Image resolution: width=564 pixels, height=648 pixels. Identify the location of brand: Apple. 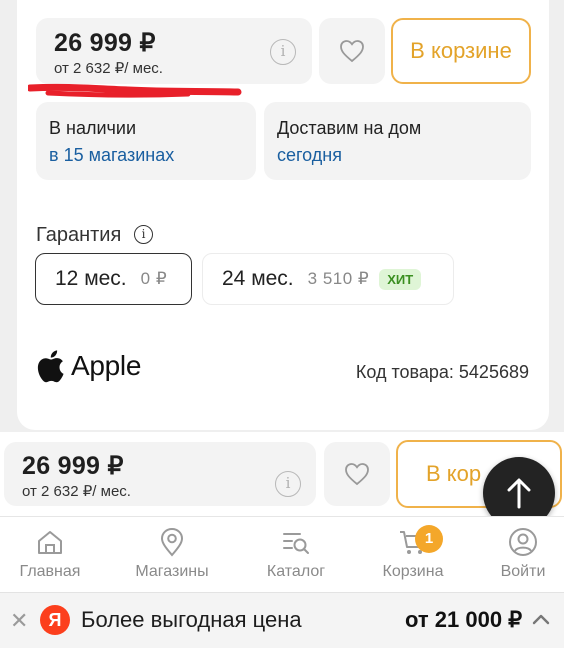
(88, 366).